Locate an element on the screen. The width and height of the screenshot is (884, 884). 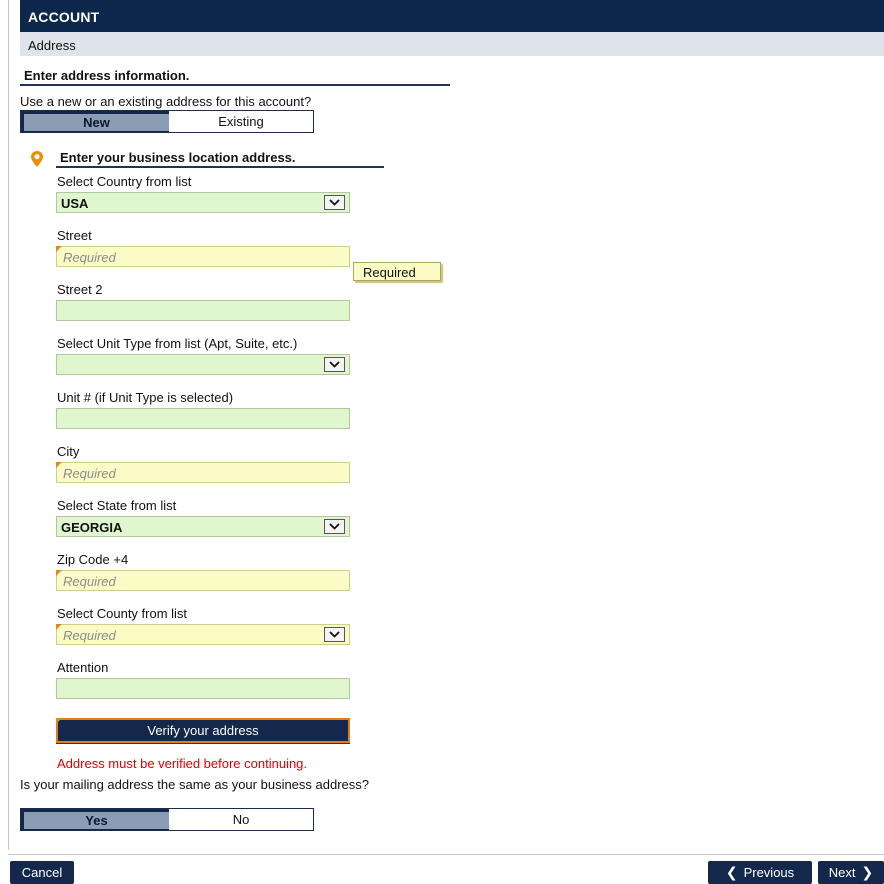
verify-address-label: Verify your address is located at coordinates (203, 730).